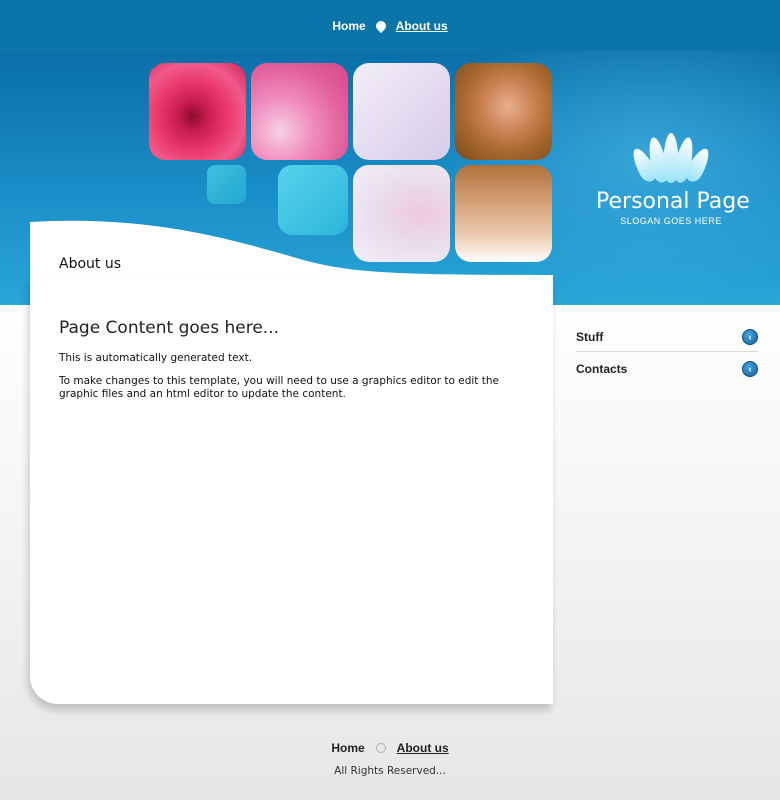 This screenshot has width=780, height=800. Describe the element at coordinates (226, 184) in the screenshot. I see `small-teal-square` at that location.